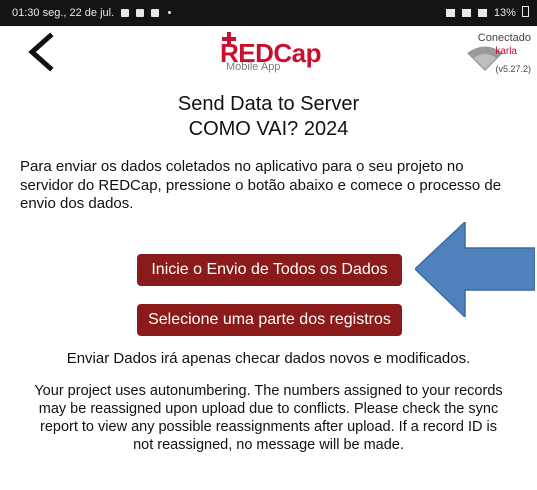 This screenshot has height=490, width=537. What do you see at coordinates (268, 129) in the screenshot?
I see `project-name: COMO VAI? 2024` at bounding box center [268, 129].